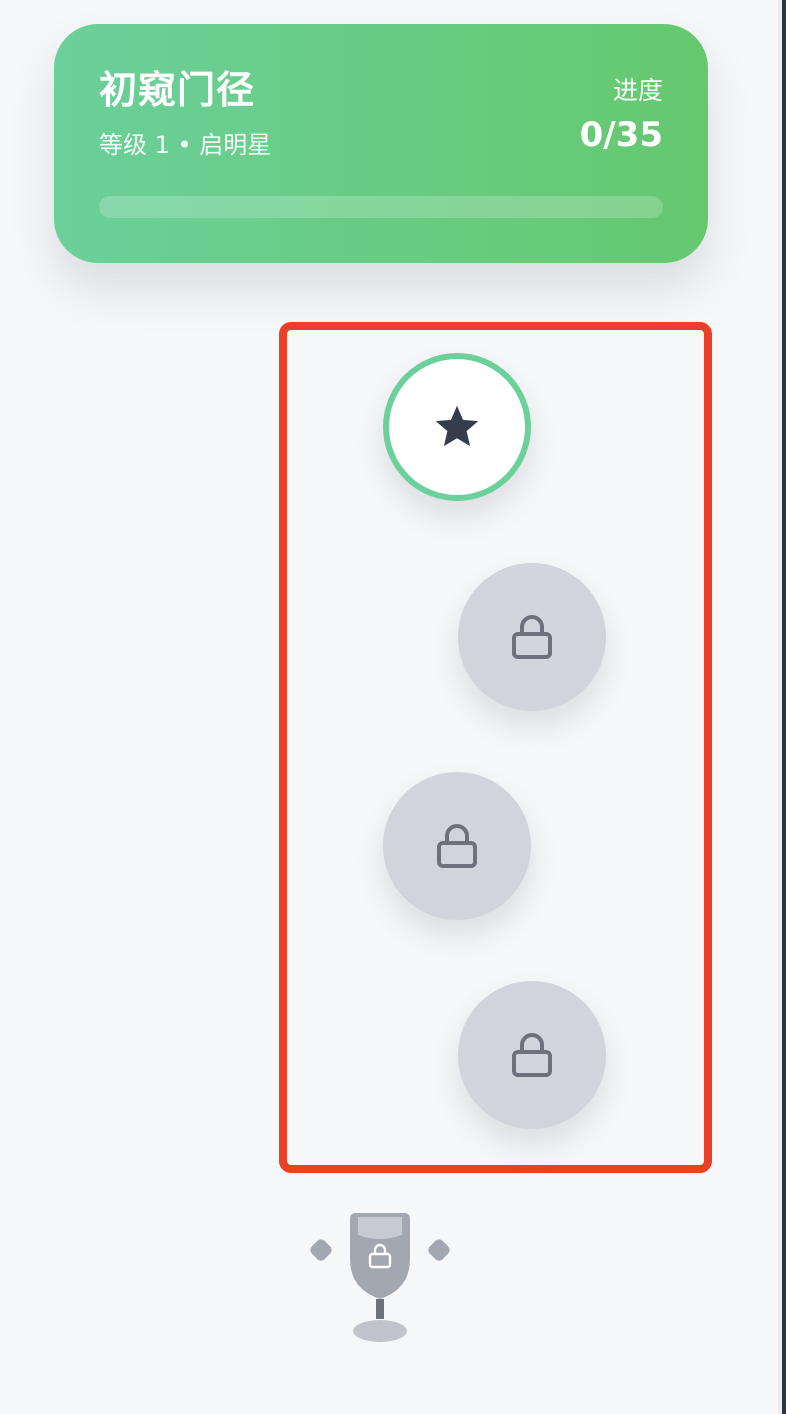 Image resolution: width=786 pixels, height=1414 pixels. Describe the element at coordinates (177, 90) in the screenshot. I see `level-title: 初窥门径` at that location.